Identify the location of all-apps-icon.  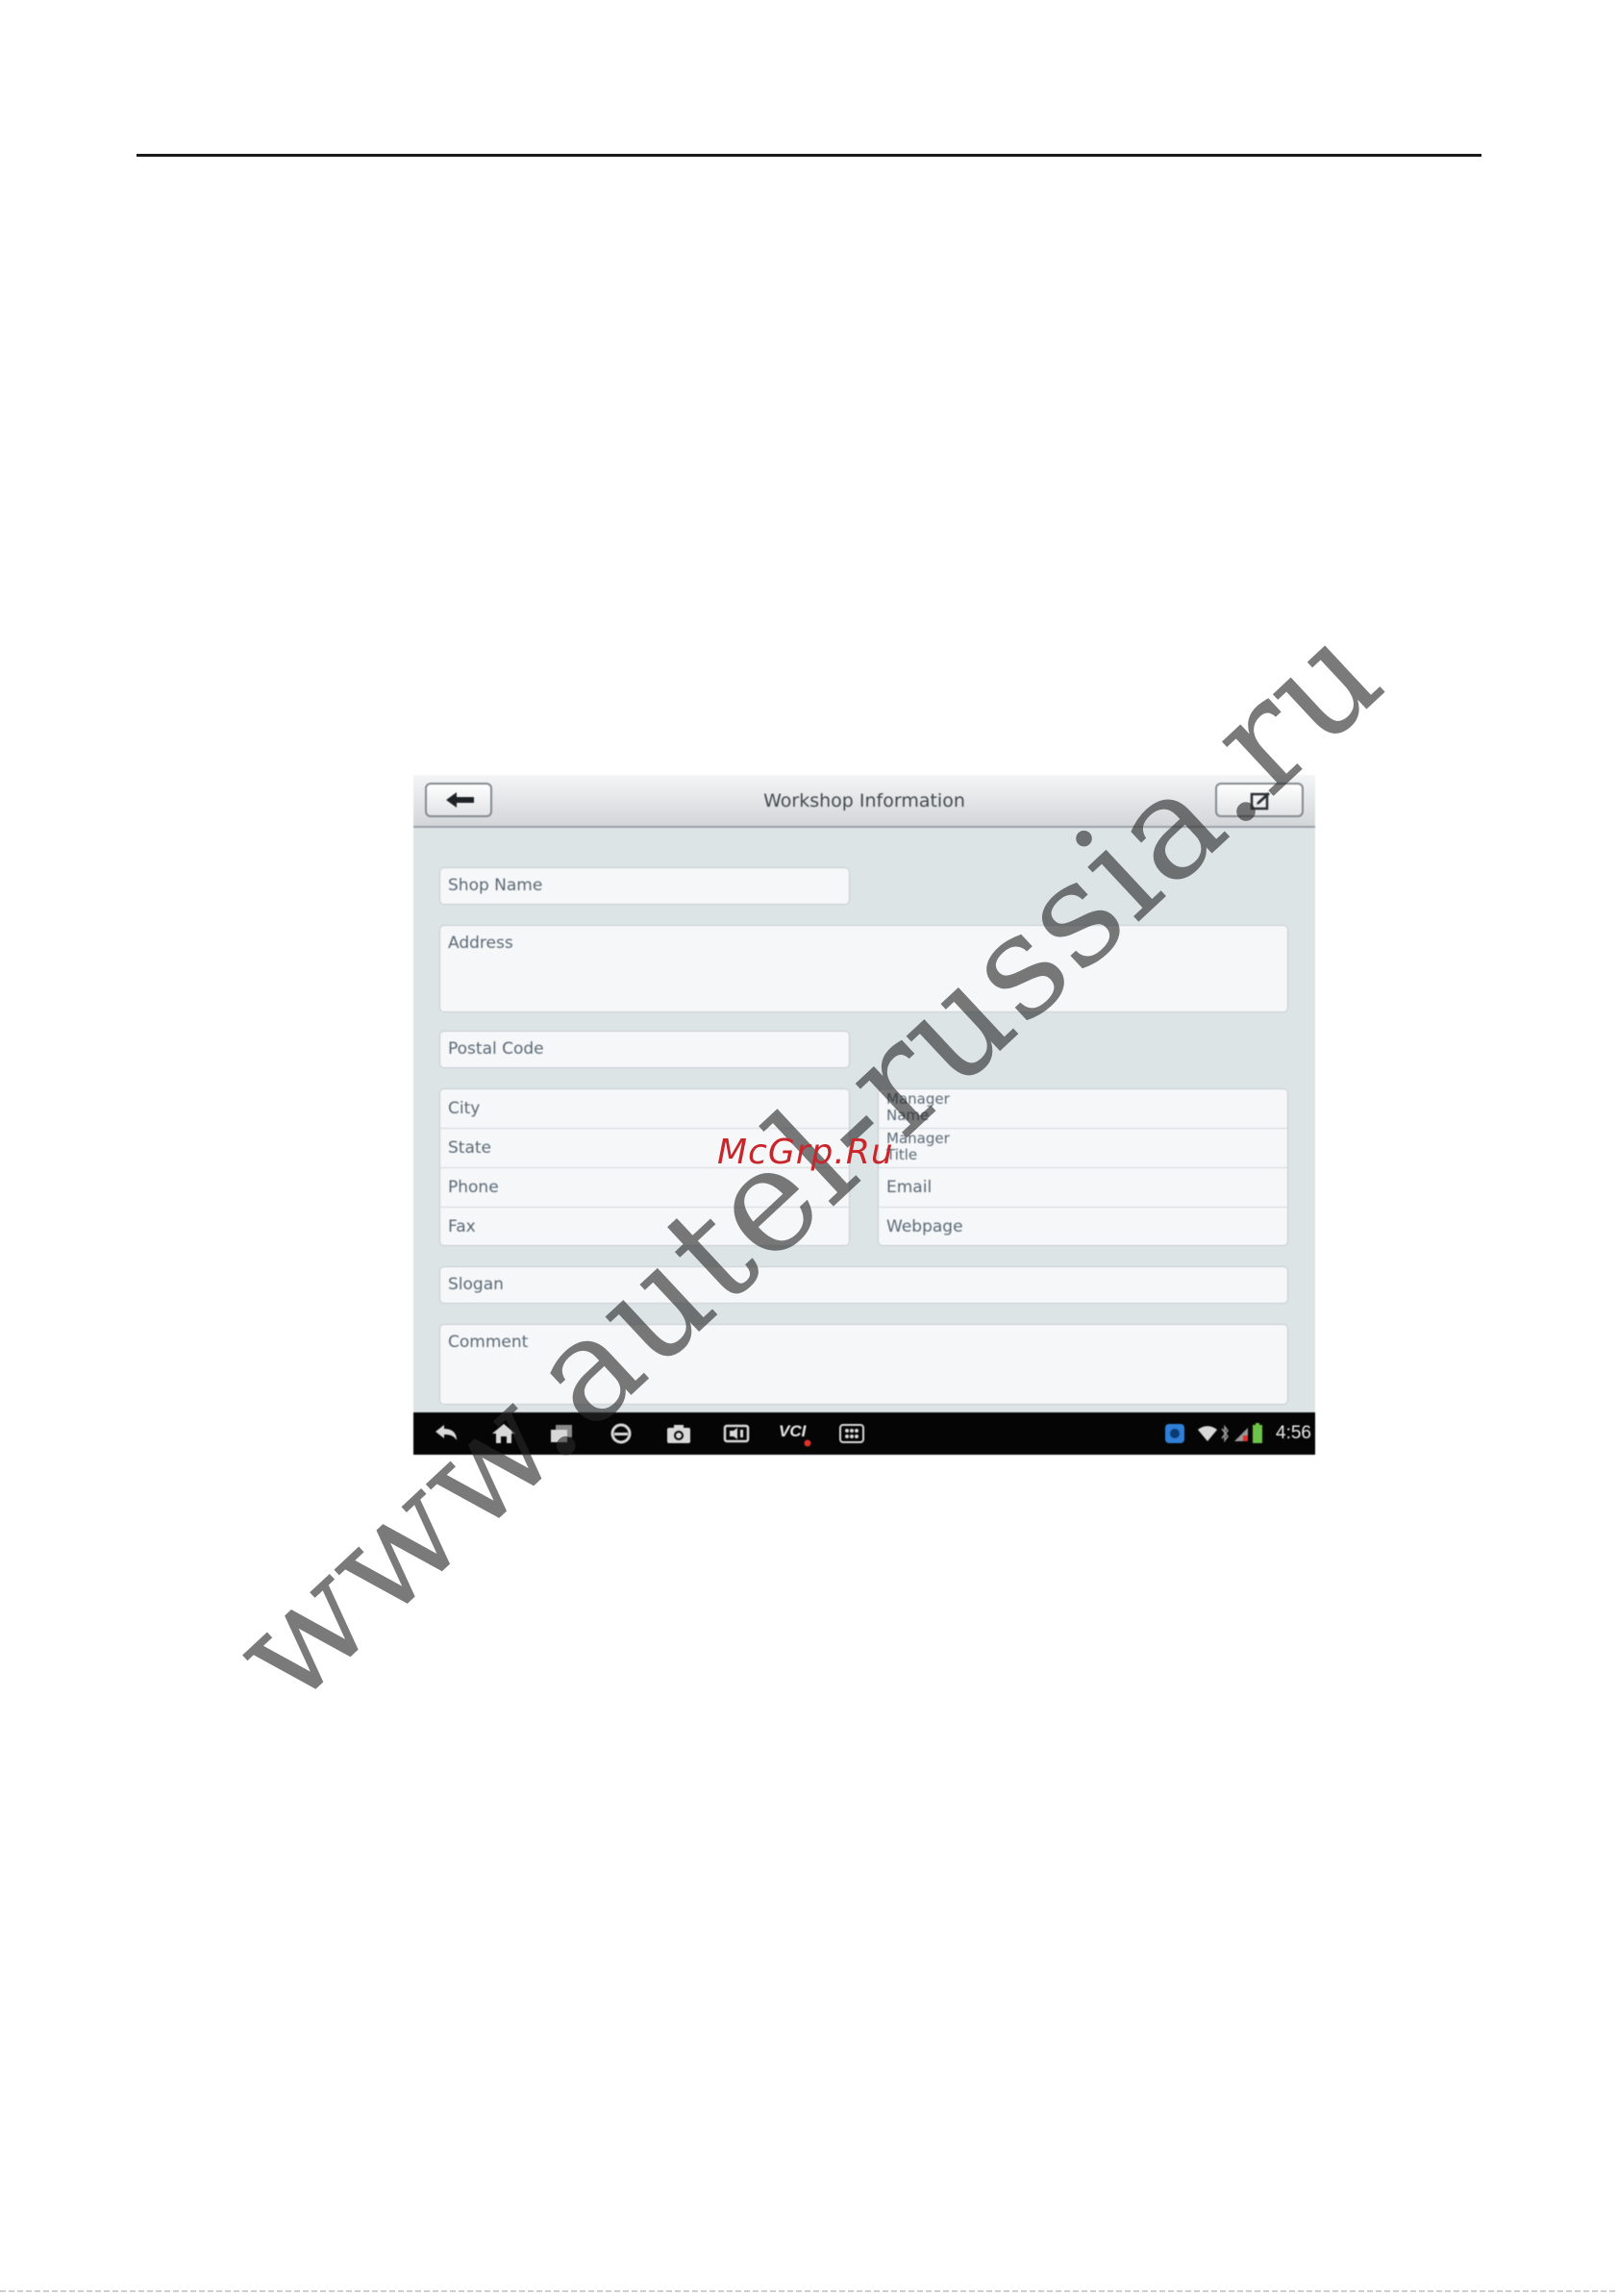
(851, 1433).